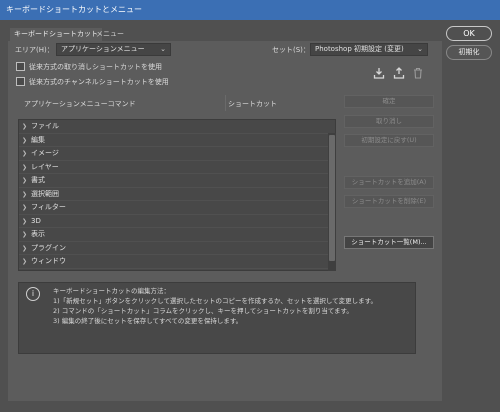 This screenshot has height=412, width=500. I want to click on list-item-label: 表示, so click(38, 234).